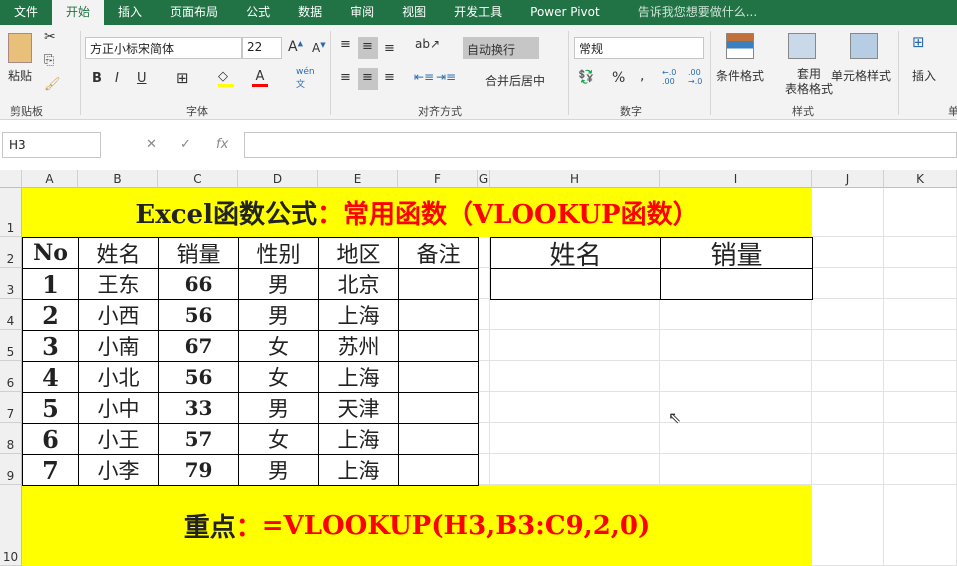 The height and width of the screenshot is (566, 957). What do you see at coordinates (305, 78) in the screenshot?
I see `phonetic-icon: wén 文` at bounding box center [305, 78].